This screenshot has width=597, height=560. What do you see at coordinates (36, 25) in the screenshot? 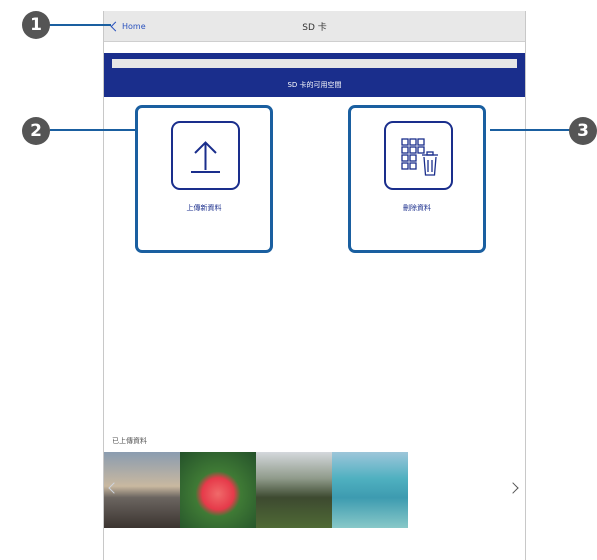
I see `callout-badge-1: 1` at bounding box center [36, 25].